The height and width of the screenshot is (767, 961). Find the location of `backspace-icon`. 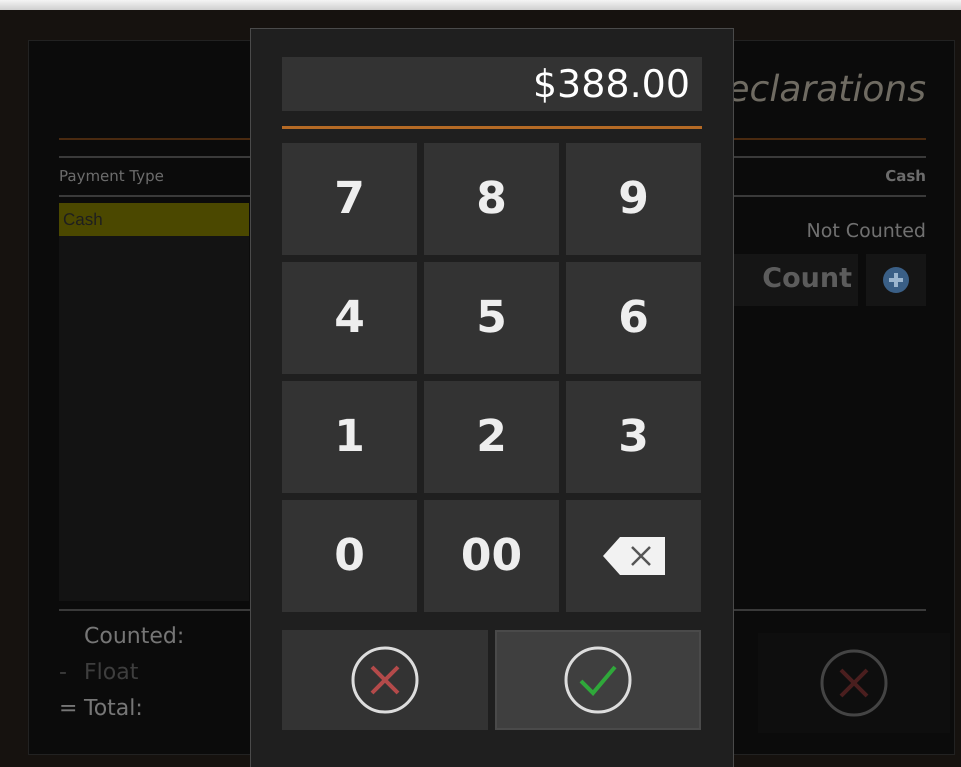

backspace-icon is located at coordinates (634, 556).